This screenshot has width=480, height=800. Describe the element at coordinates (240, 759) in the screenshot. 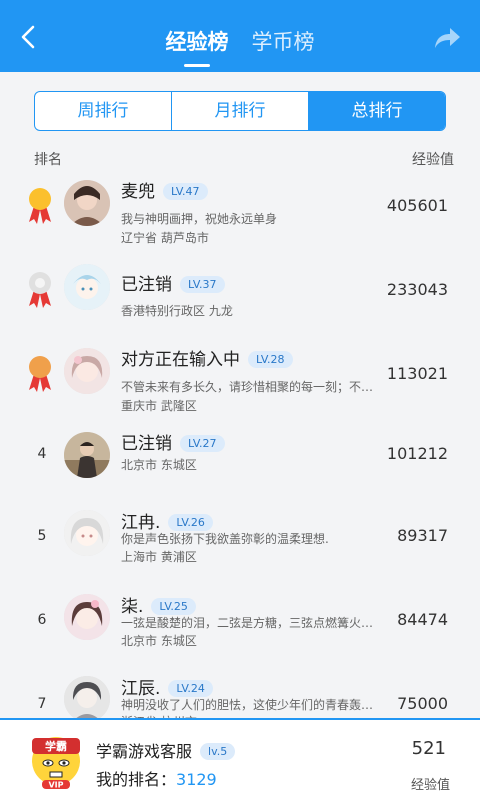

I see `my-rank-bar: 学霸 VIP 学霸游戏客服 lv.5 我的排名：3129 521 经验值` at that location.